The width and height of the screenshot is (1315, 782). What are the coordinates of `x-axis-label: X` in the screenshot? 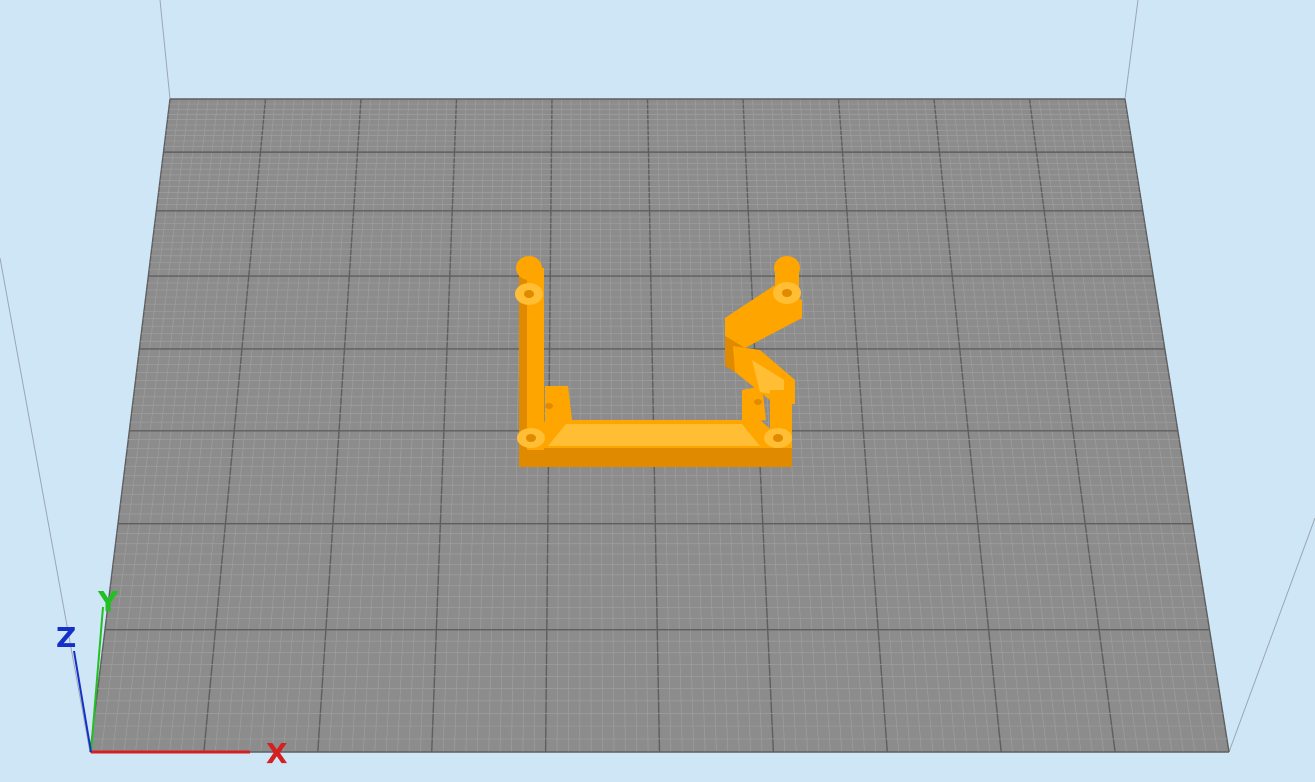 It's located at (277, 753).